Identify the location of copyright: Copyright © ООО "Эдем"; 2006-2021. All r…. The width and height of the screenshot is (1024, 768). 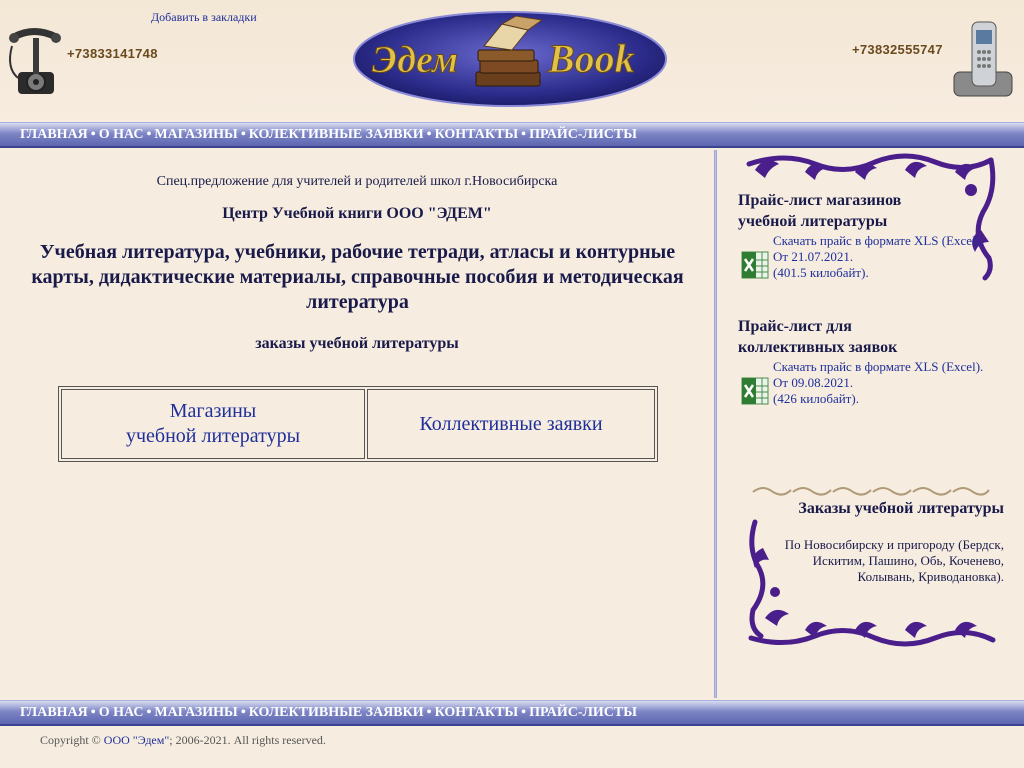
(183, 740).